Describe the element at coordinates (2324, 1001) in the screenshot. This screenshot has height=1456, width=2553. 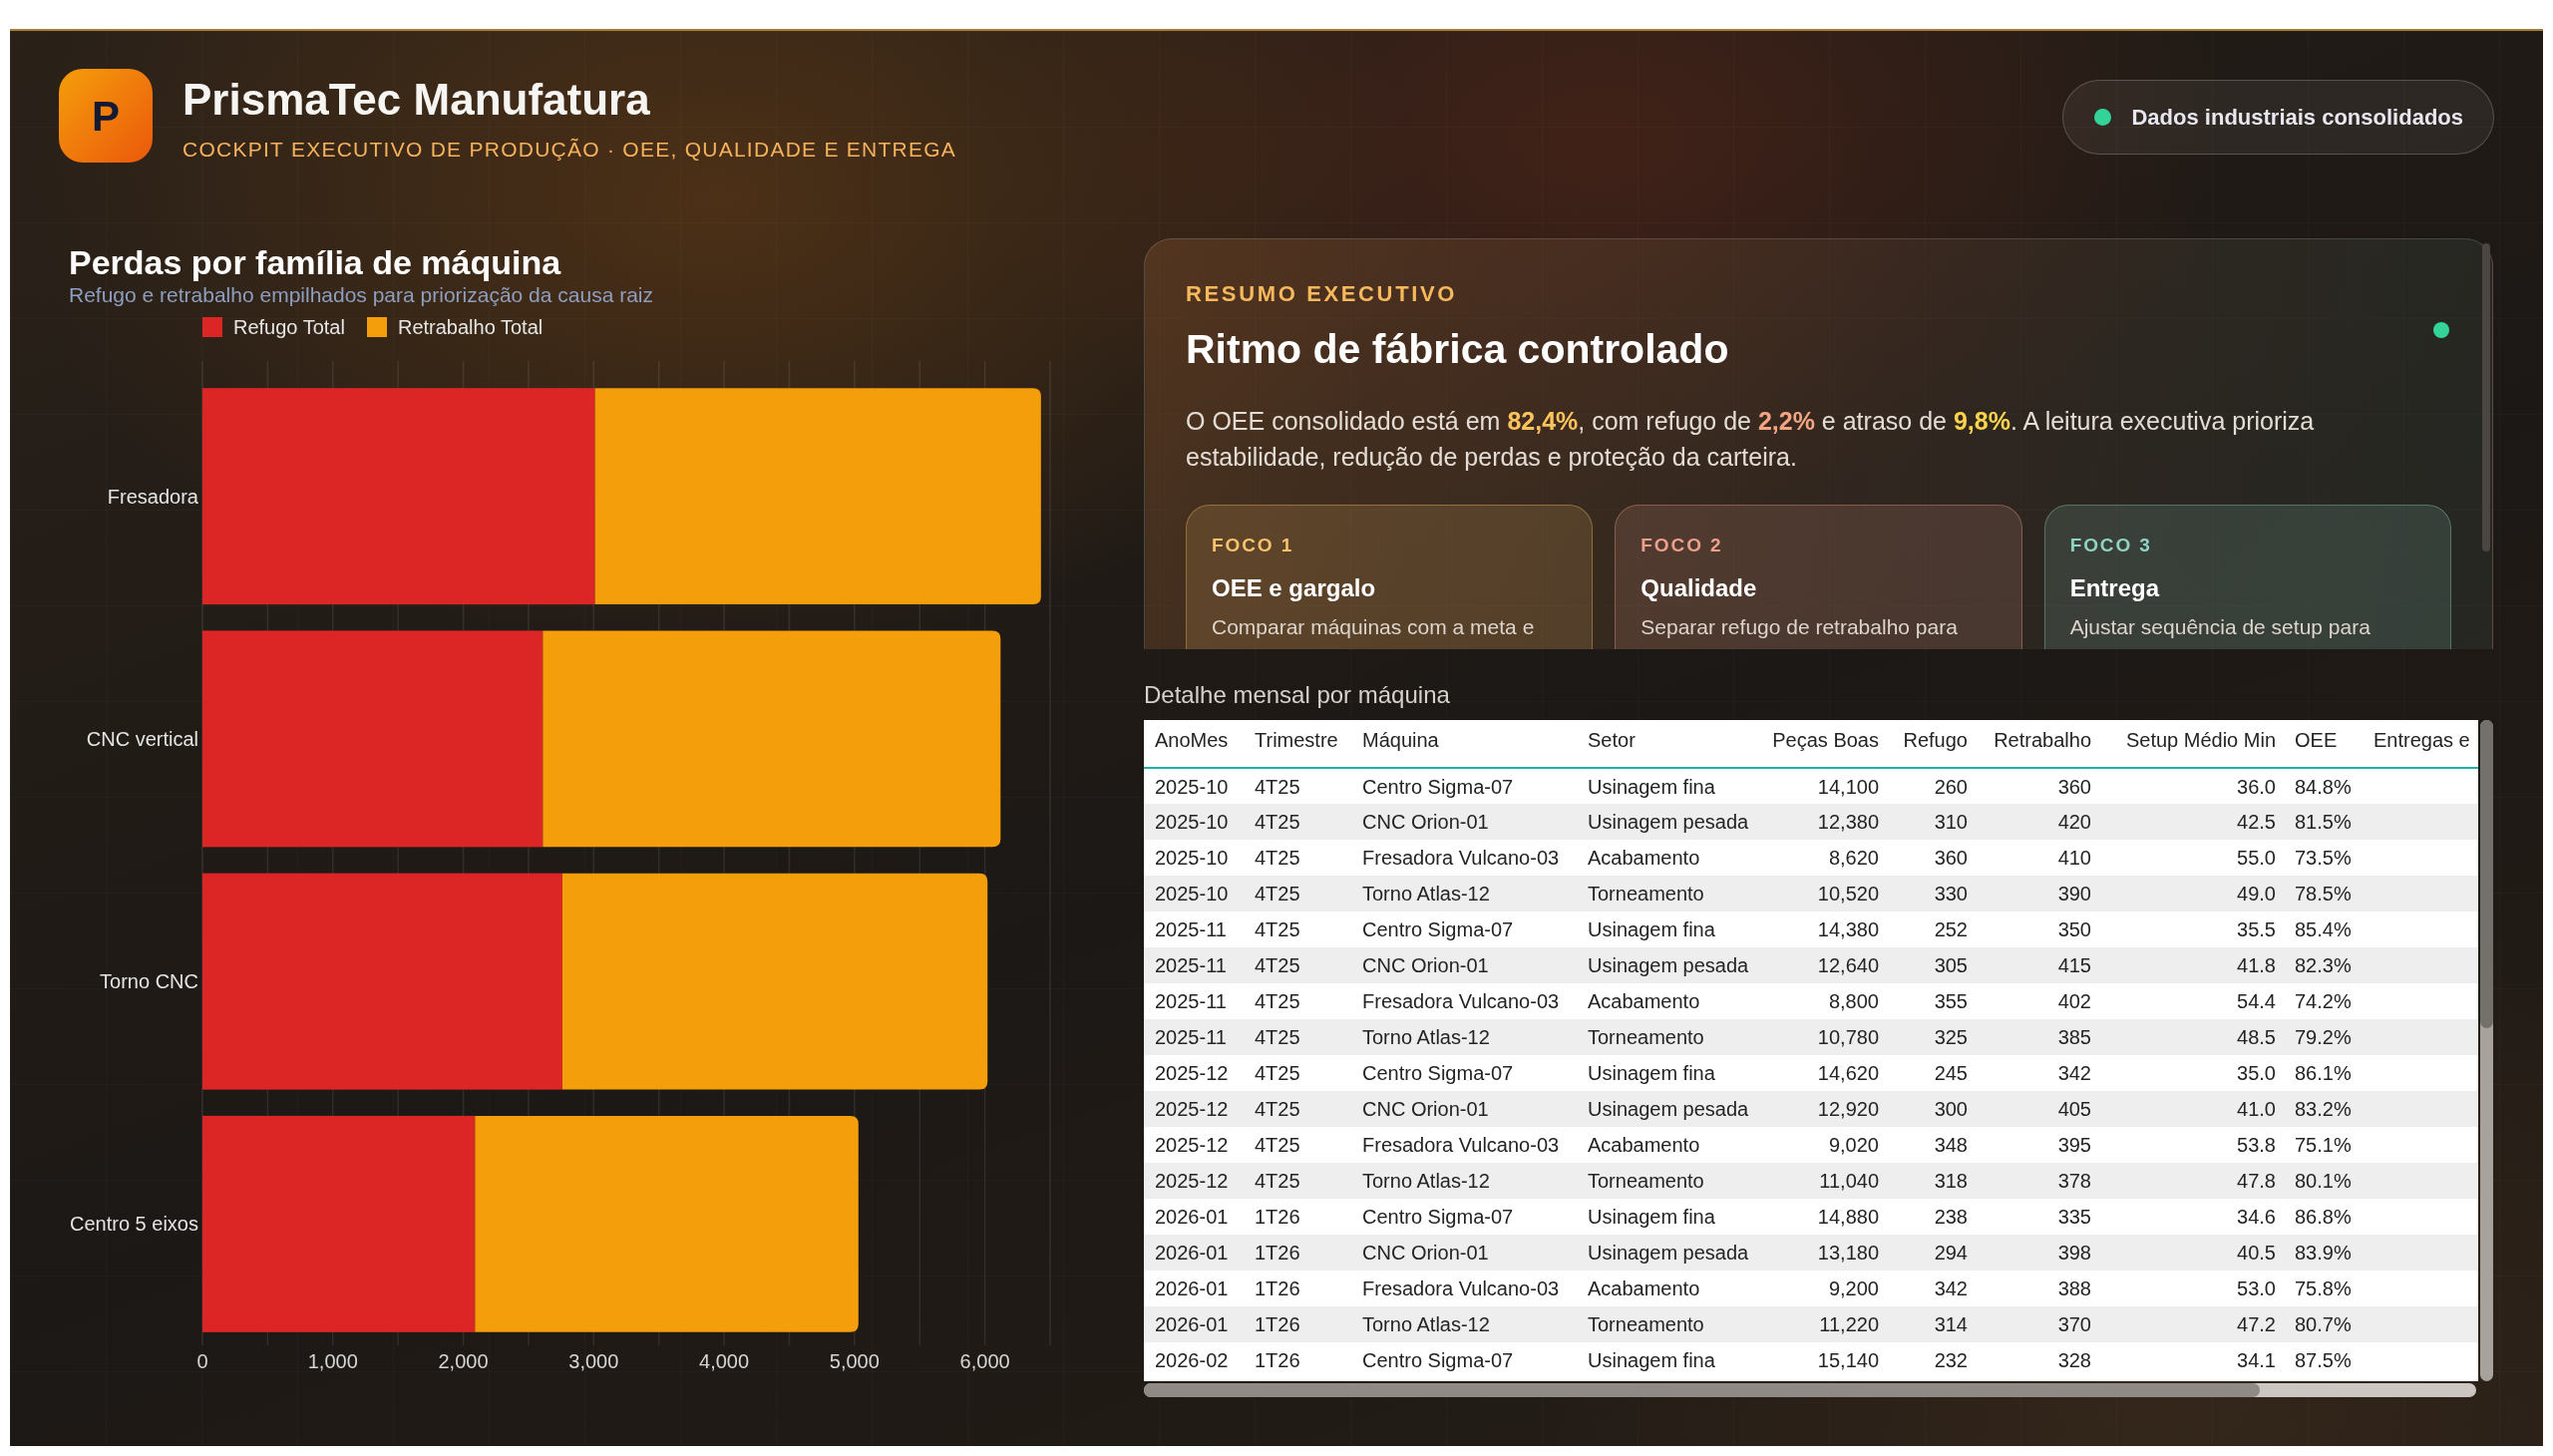
I see `table-cell: 74.2%` at that location.